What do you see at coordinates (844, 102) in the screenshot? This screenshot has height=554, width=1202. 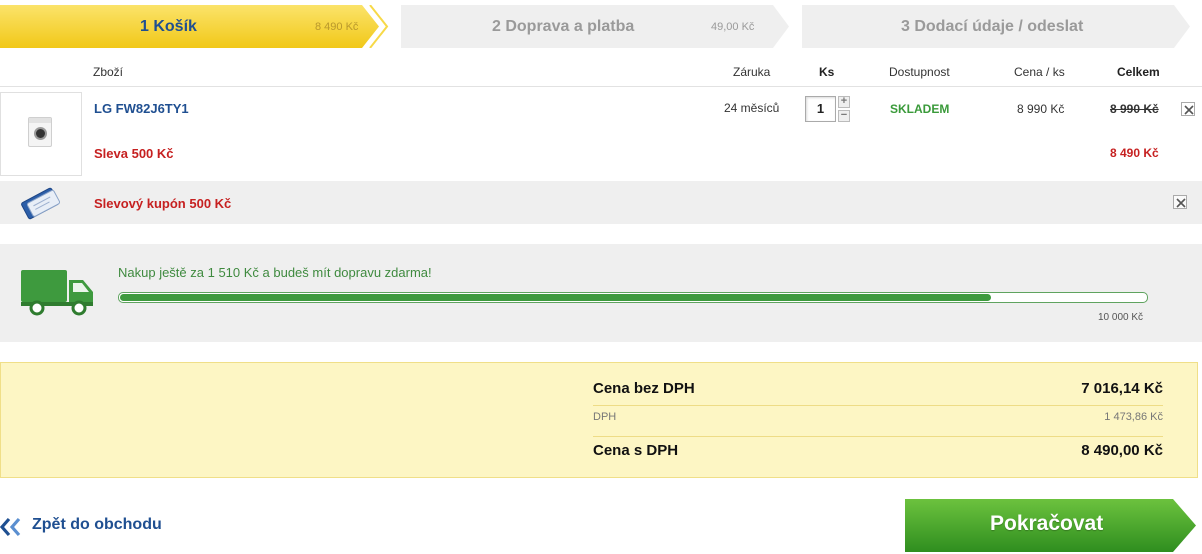 I see `quantity-plus-button: +` at bounding box center [844, 102].